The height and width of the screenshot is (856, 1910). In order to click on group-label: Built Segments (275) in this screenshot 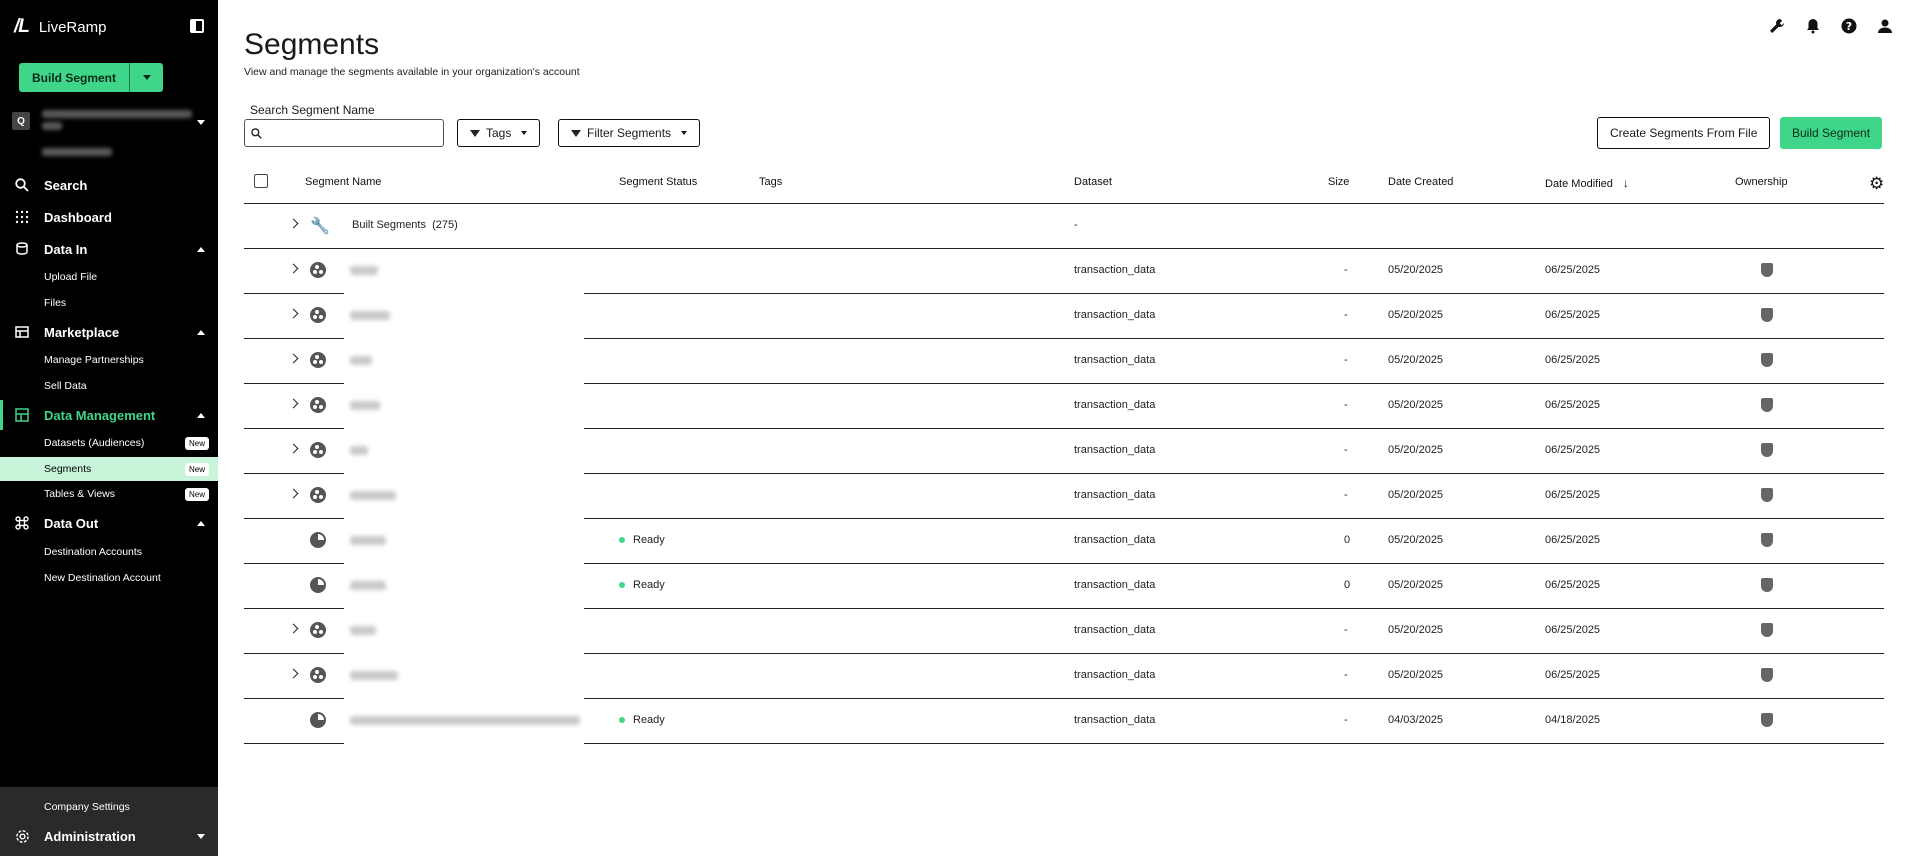, I will do `click(405, 225)`.